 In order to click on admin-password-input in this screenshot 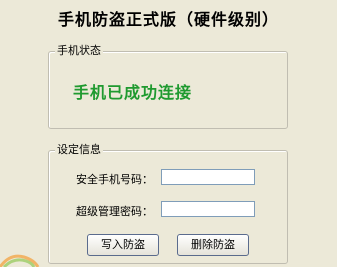, I will do `click(208, 209)`.